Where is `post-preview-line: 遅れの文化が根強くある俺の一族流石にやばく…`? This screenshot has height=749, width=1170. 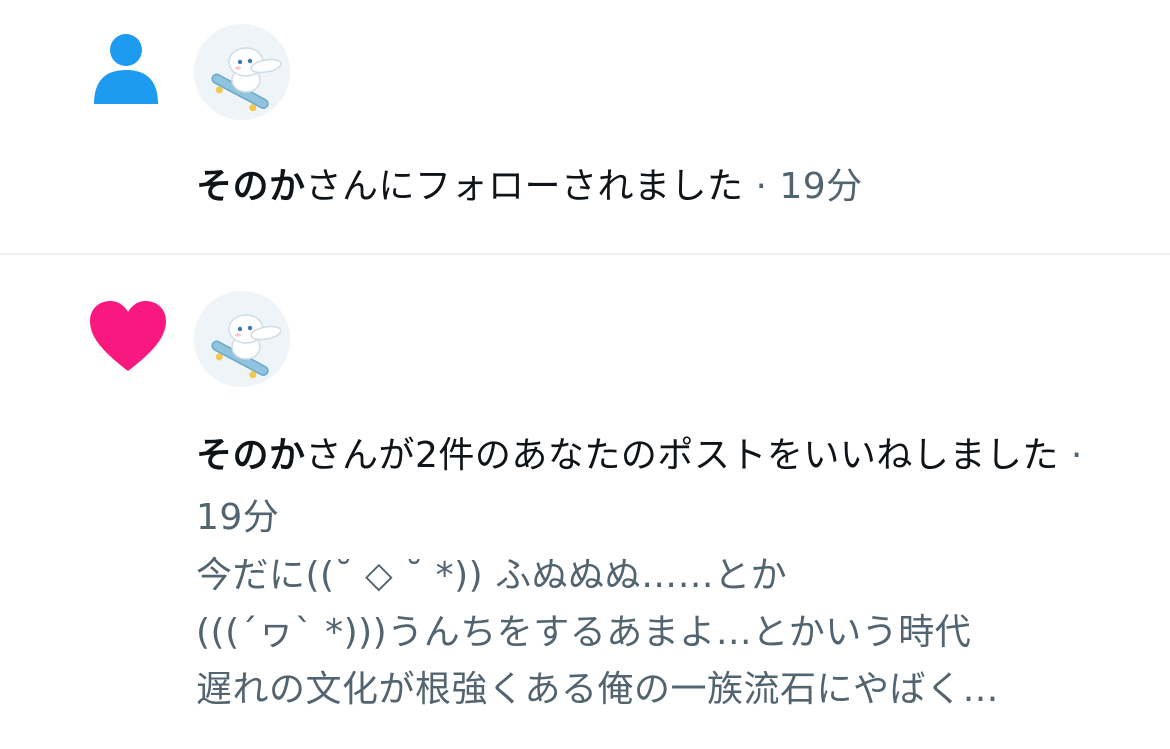
post-preview-line: 遅れの文化が根強くある俺の一族流石にやばく… is located at coordinates (598, 689).